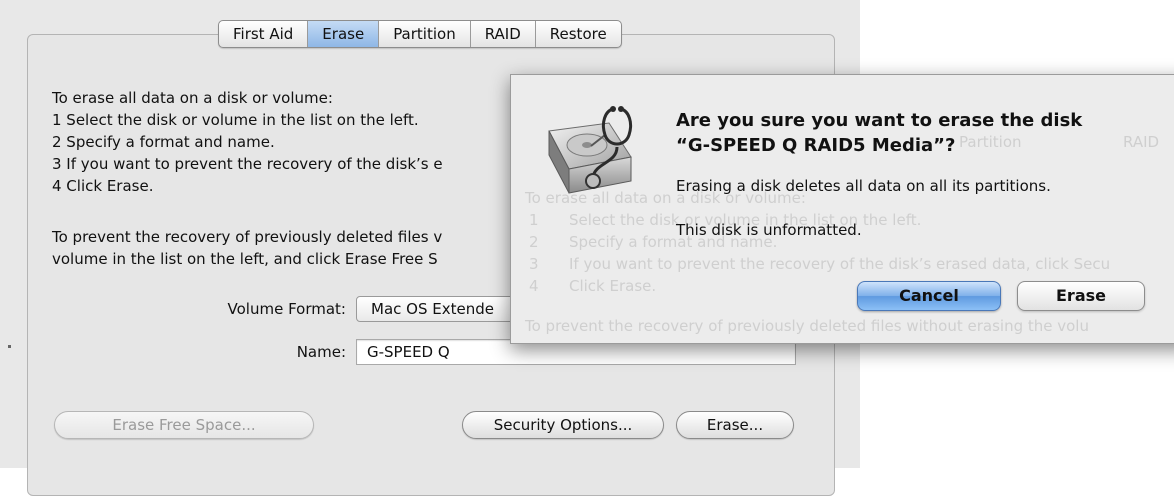 This screenshot has width=1174, height=496. What do you see at coordinates (613, 286) in the screenshot?
I see `ghost-text: Click Erase.` at bounding box center [613, 286].